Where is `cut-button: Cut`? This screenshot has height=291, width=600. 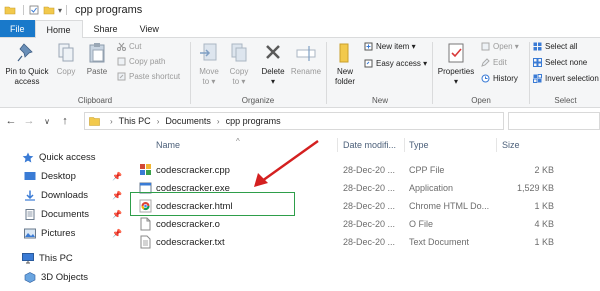
cut-button: Cut is located at coordinates (129, 46).